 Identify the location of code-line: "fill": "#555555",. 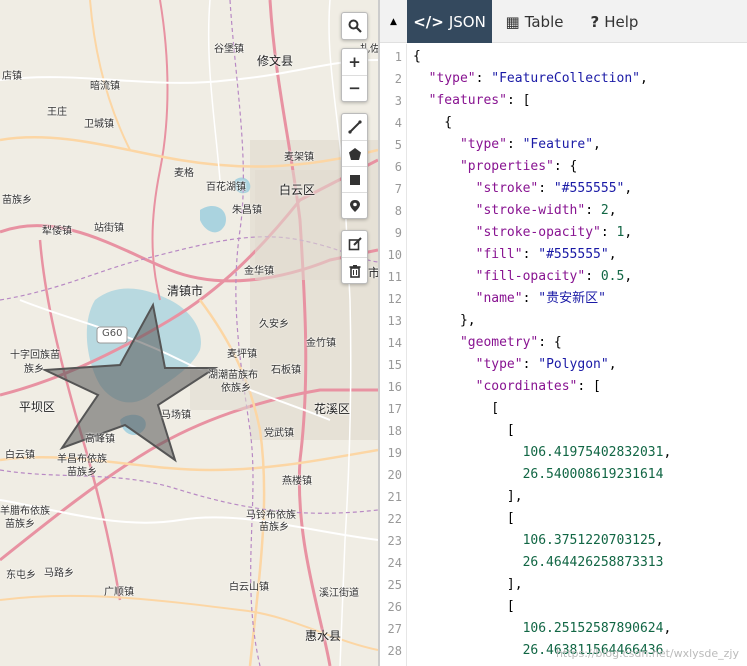
(515, 255).